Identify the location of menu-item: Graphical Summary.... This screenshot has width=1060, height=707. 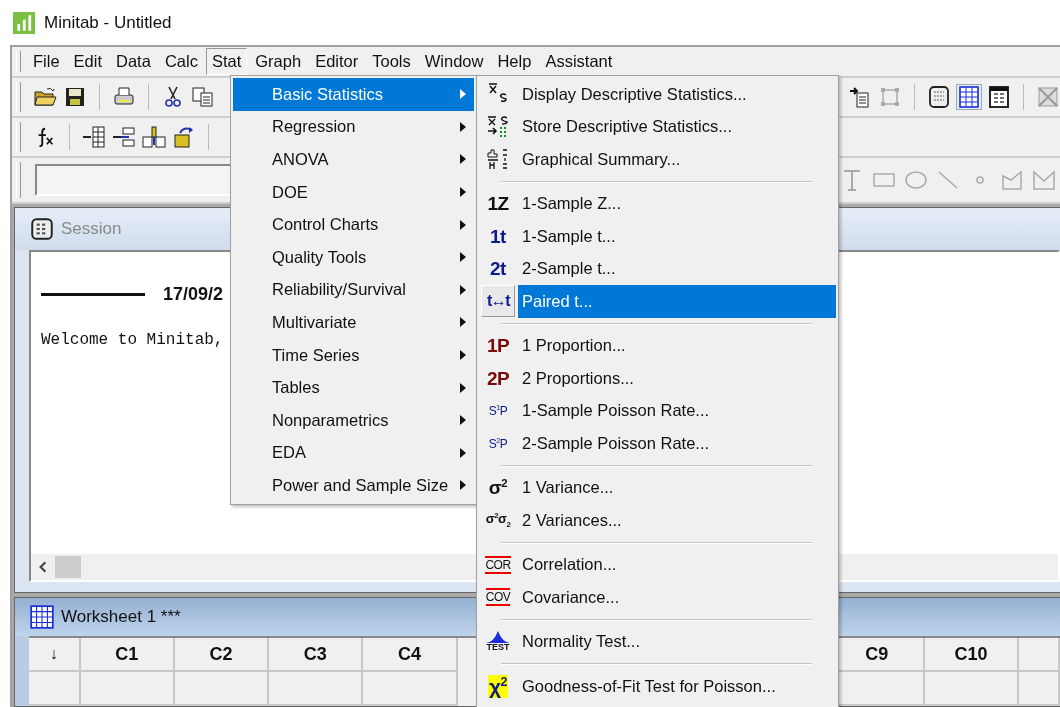
(677, 159).